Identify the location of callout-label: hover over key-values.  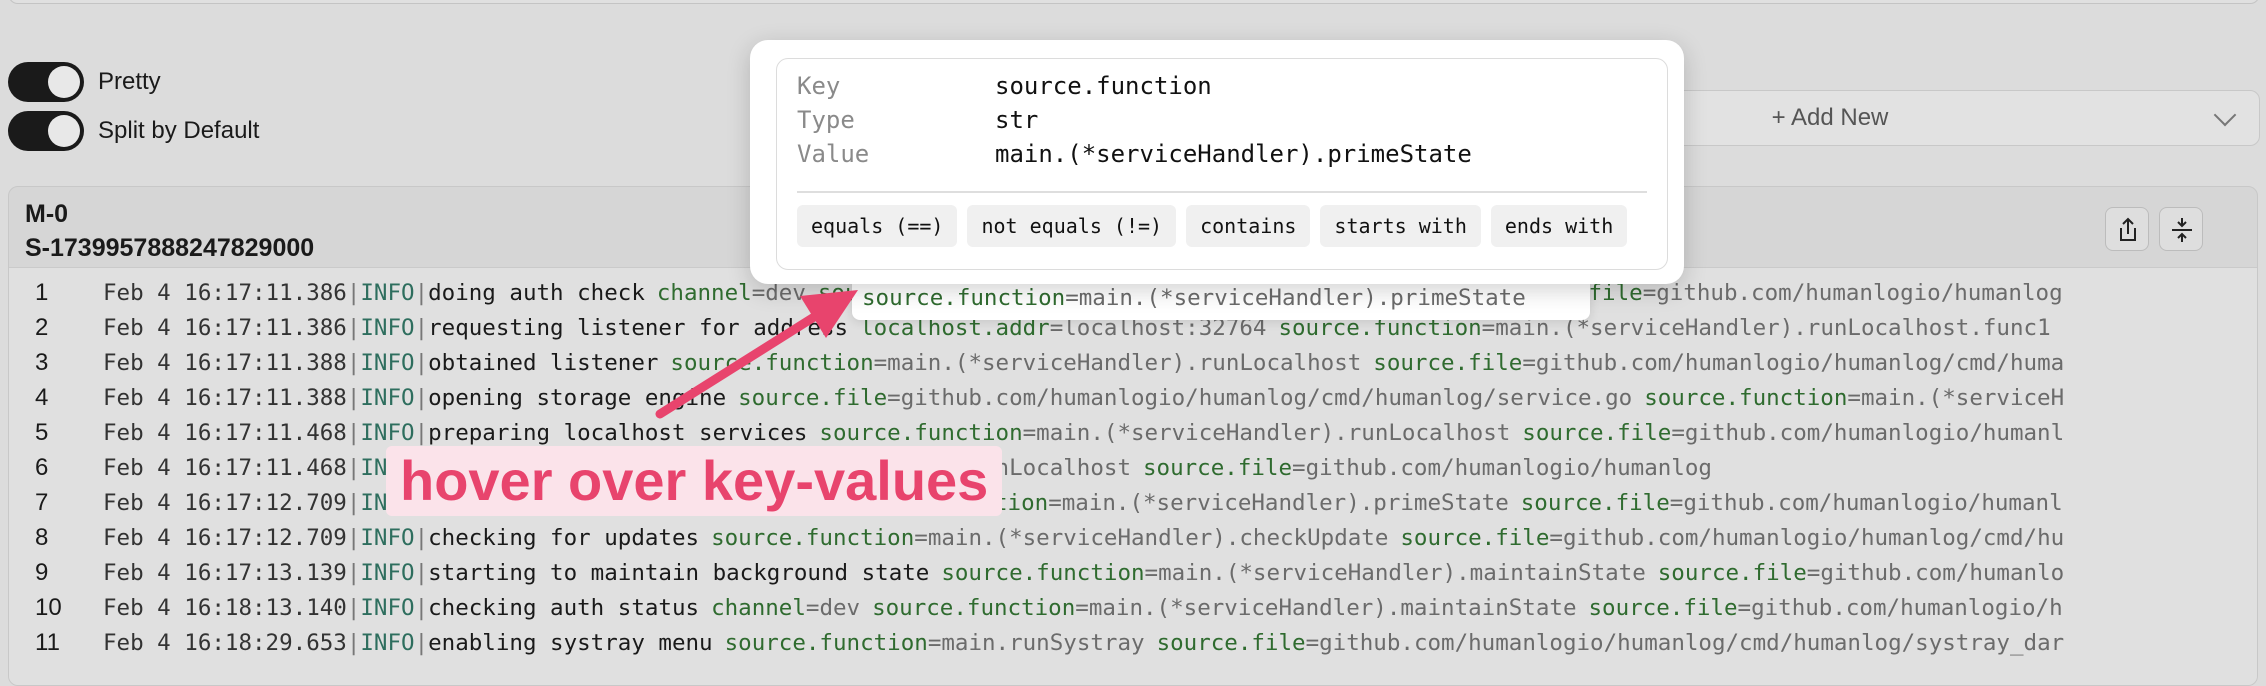
(694, 481).